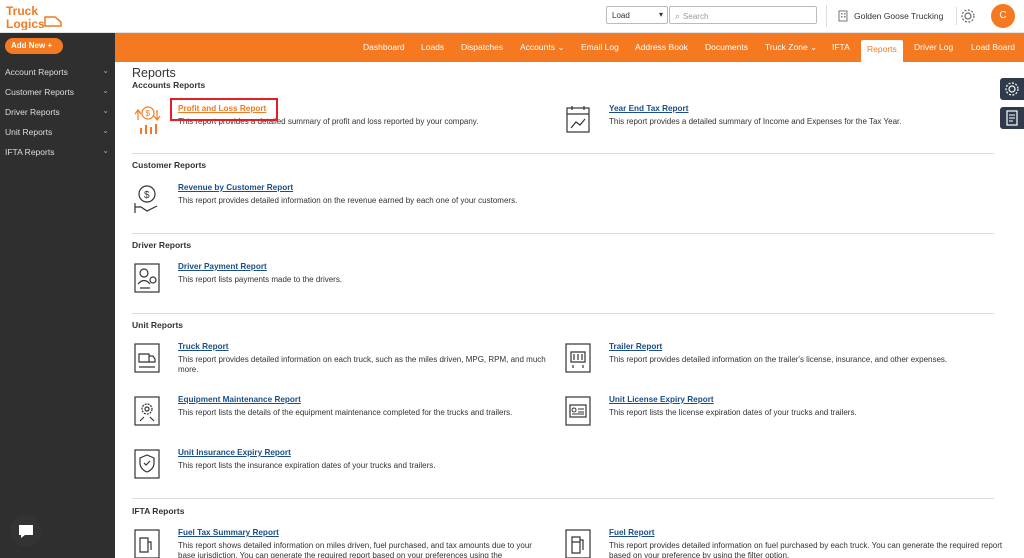 This screenshot has width=1024, height=558. I want to click on settings-button, so click(965, 16).